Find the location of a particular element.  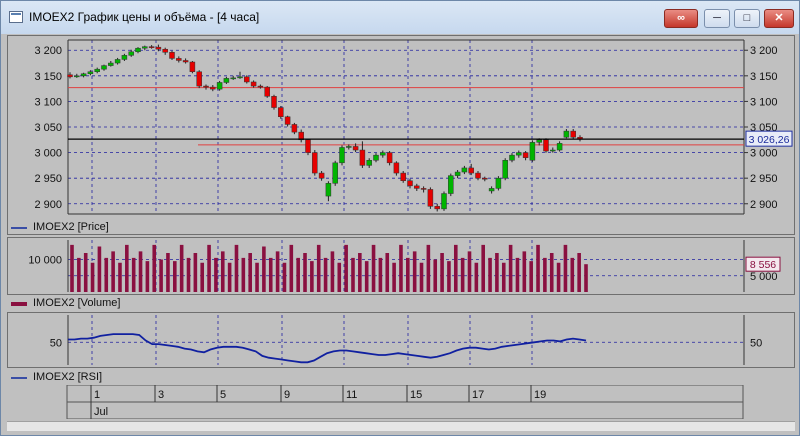

time-axis-day-label: 9 is located at coordinates (287, 395).